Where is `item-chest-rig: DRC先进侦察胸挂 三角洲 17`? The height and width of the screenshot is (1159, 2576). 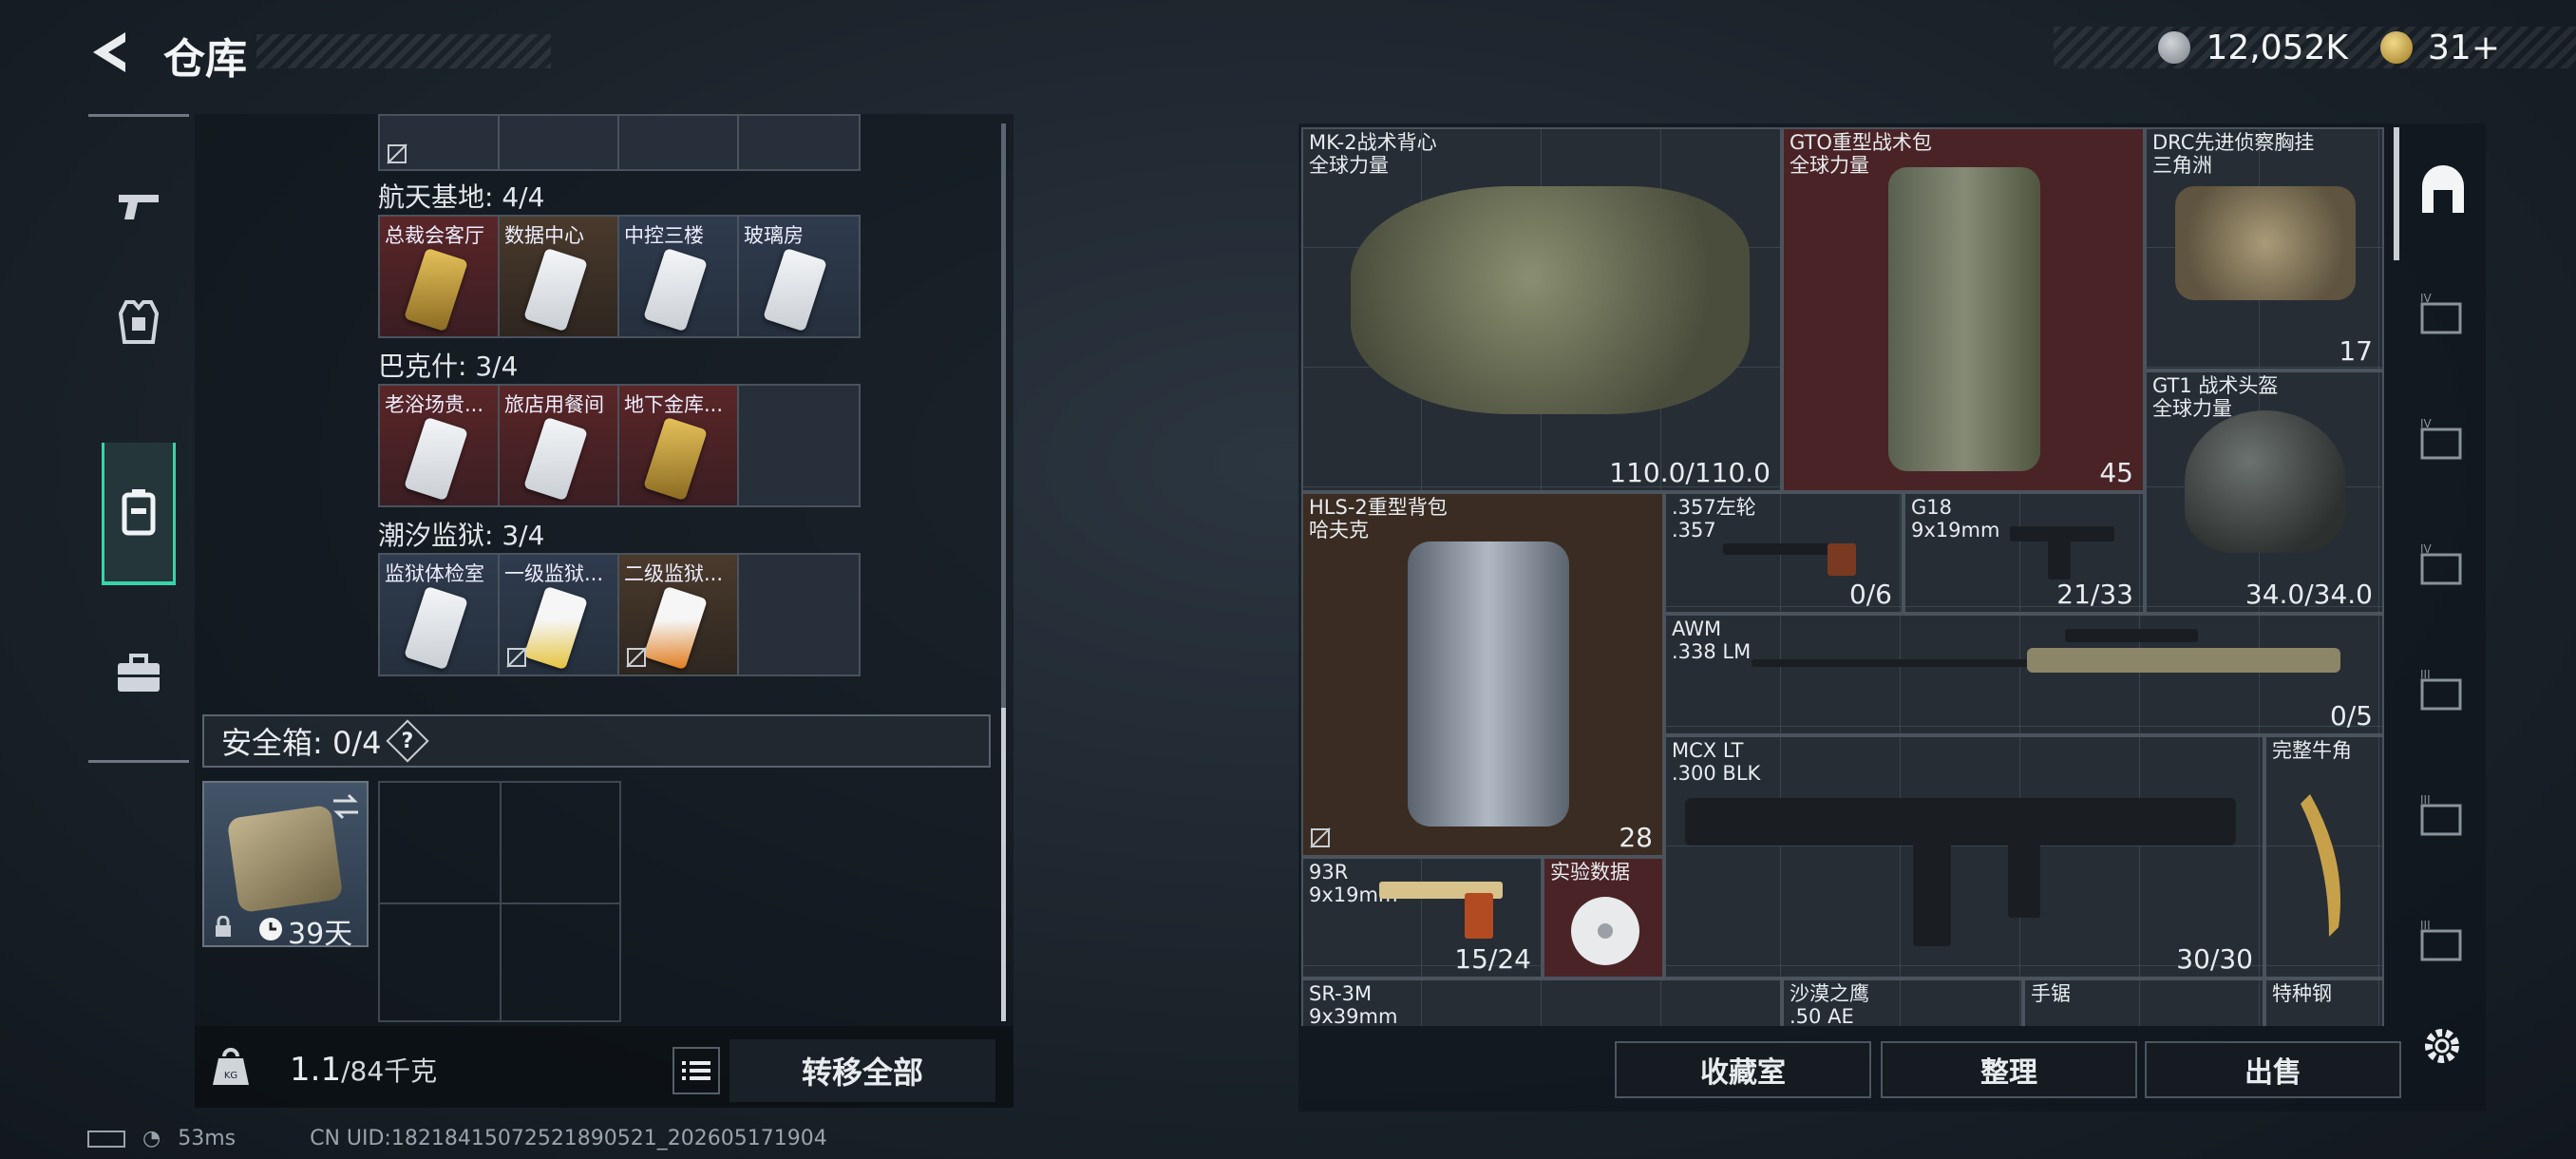
item-chest-rig: DRC先进侦察胸挂 三角洲 17 is located at coordinates (2264, 248).